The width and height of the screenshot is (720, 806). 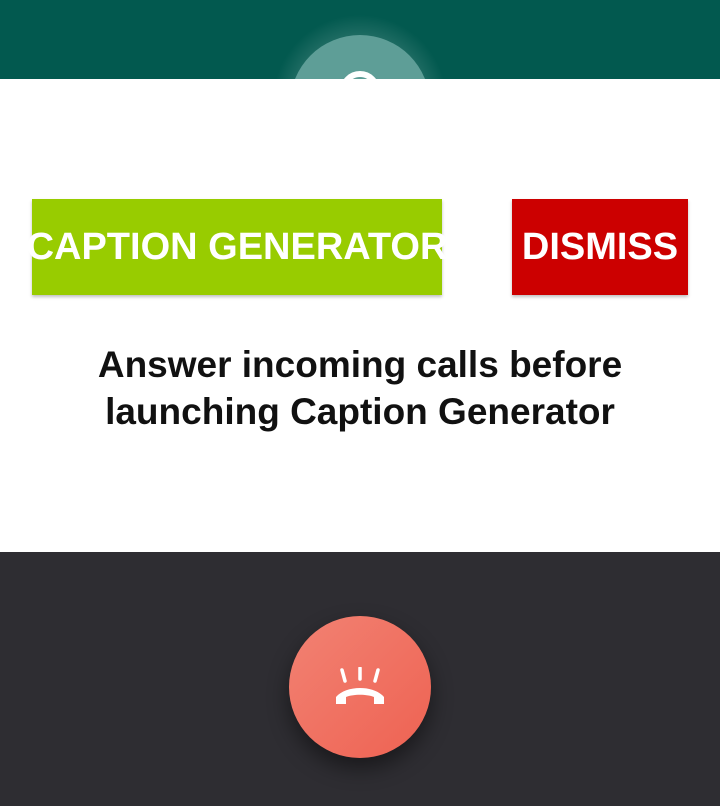 I want to click on dismiss-button: DISMISS, so click(x=600, y=247).